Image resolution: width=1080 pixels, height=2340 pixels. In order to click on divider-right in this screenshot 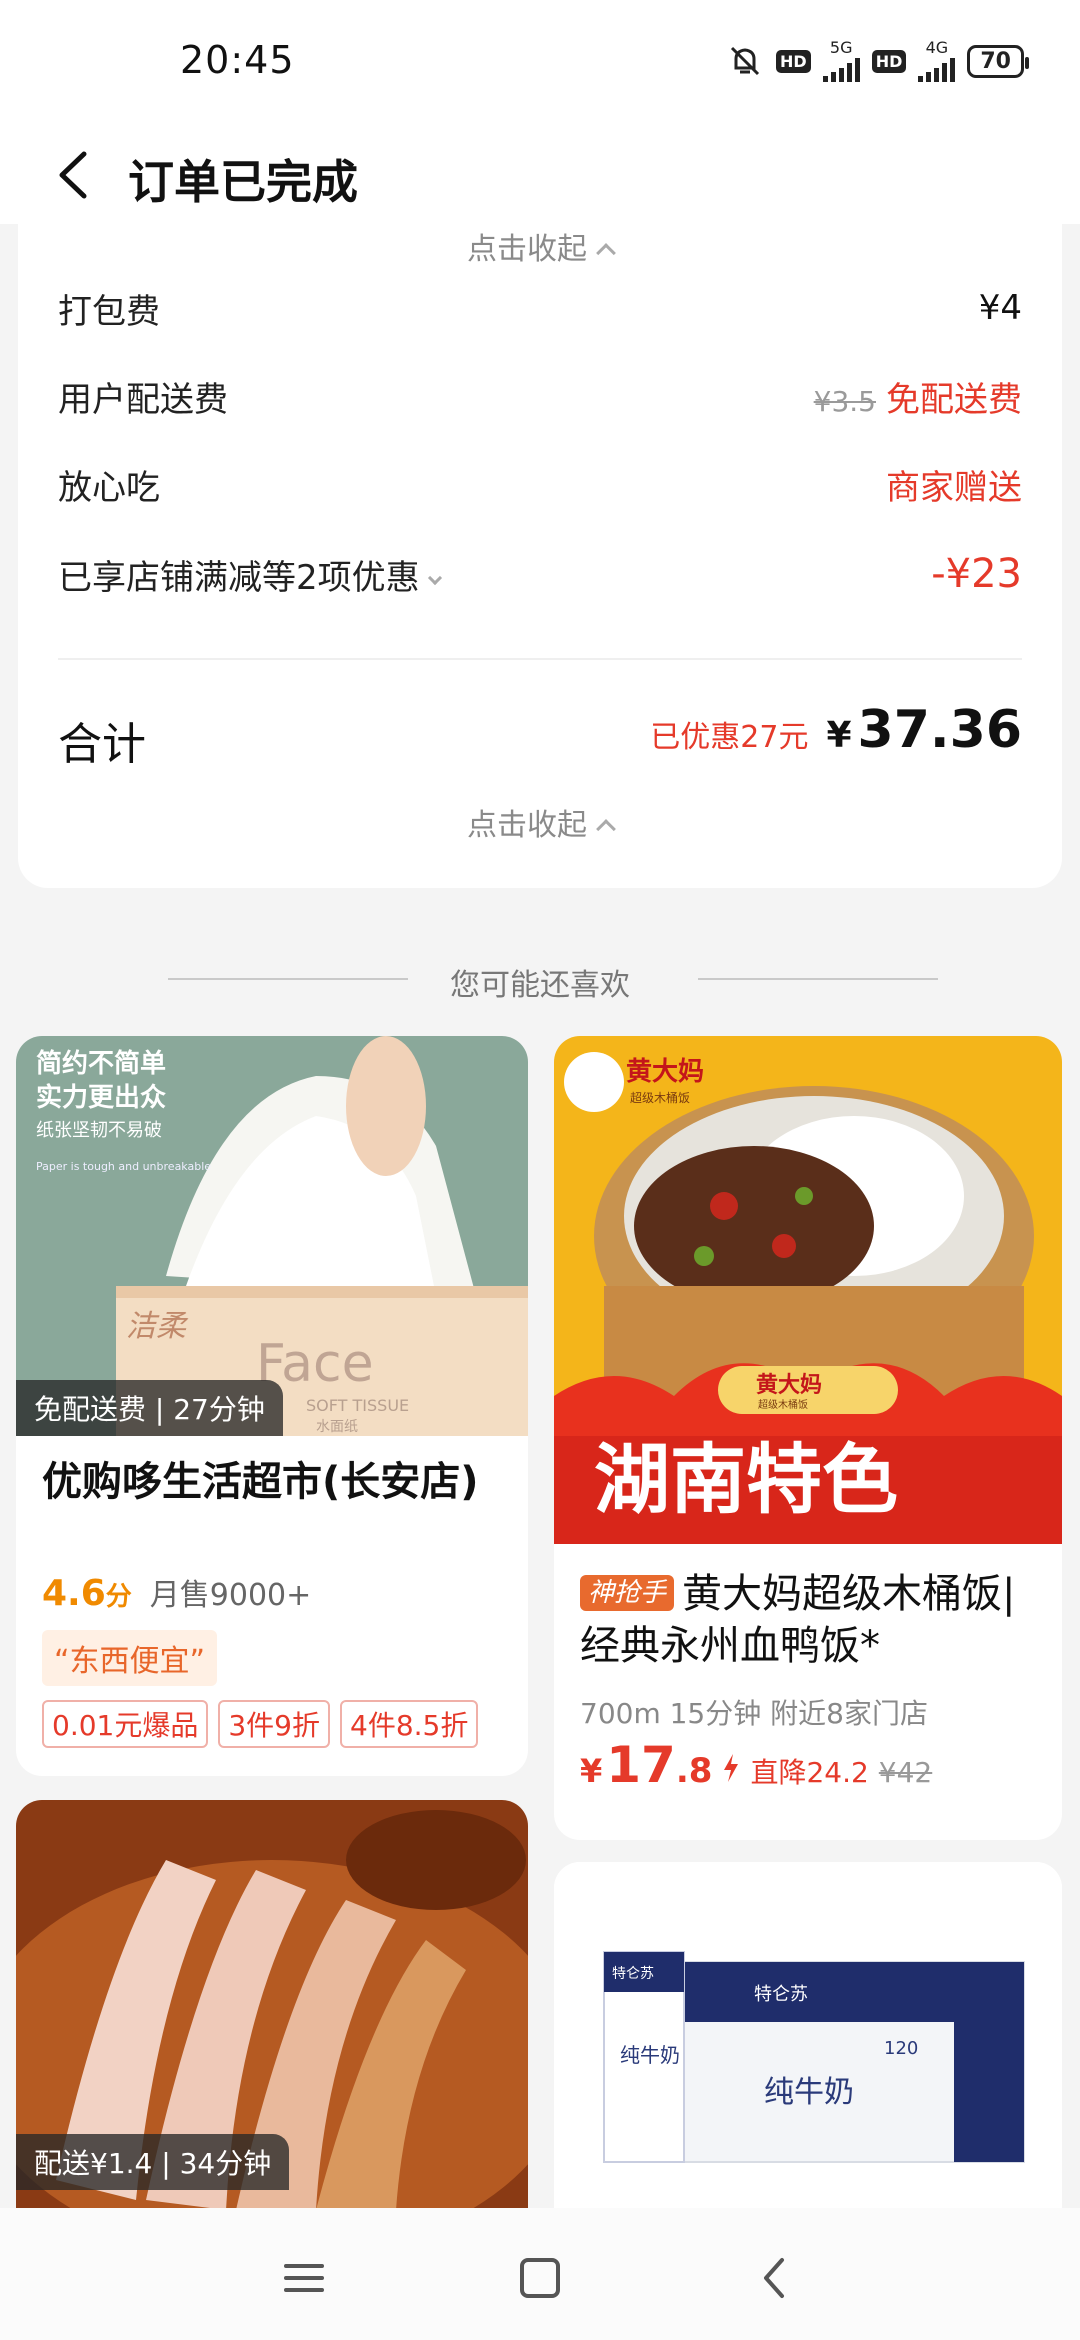, I will do `click(818, 979)`.